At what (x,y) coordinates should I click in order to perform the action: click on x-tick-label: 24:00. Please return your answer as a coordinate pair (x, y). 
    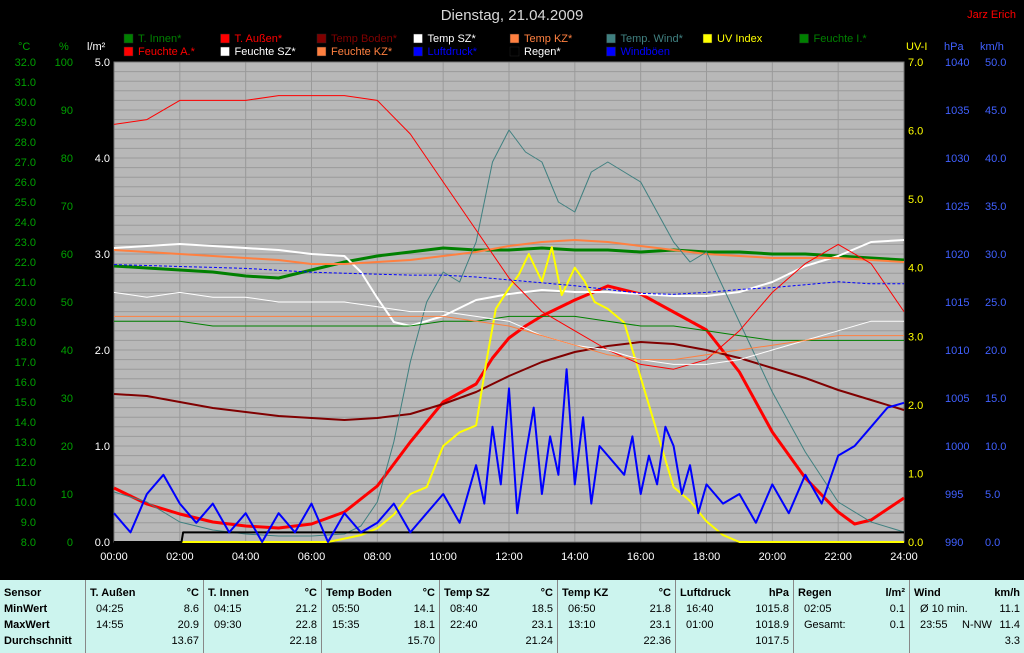
    Looking at the image, I should click on (904, 557).